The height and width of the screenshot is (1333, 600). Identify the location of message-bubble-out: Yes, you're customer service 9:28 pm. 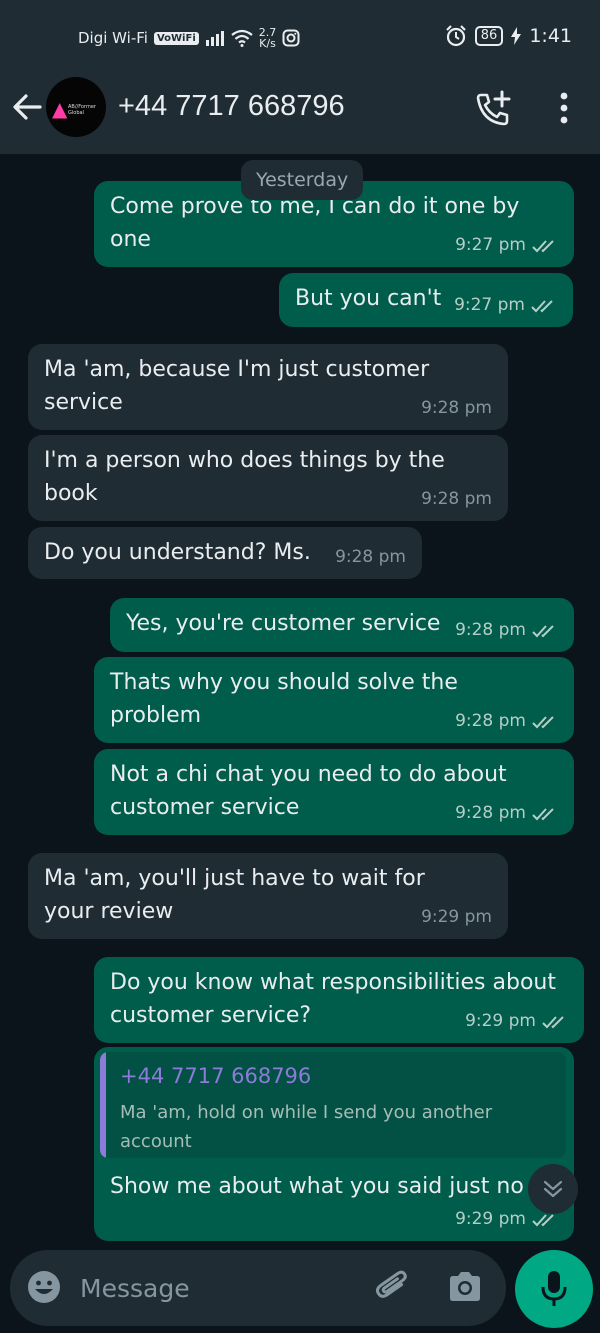
(342, 625).